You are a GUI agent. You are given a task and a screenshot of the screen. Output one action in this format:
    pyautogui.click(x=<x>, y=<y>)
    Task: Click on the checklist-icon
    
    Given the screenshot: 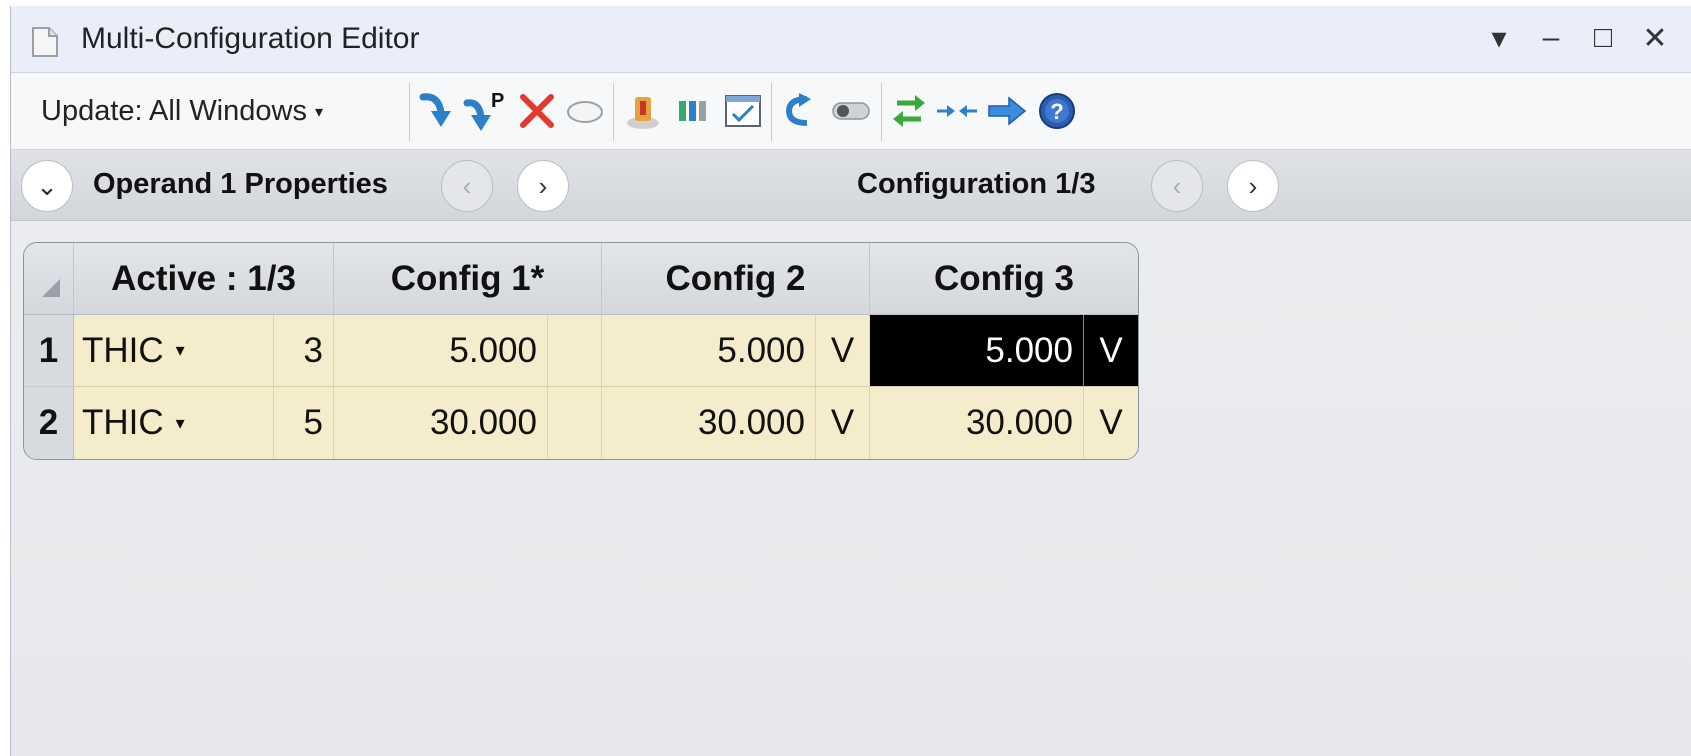 What is the action you would take?
    pyautogui.click(x=743, y=111)
    